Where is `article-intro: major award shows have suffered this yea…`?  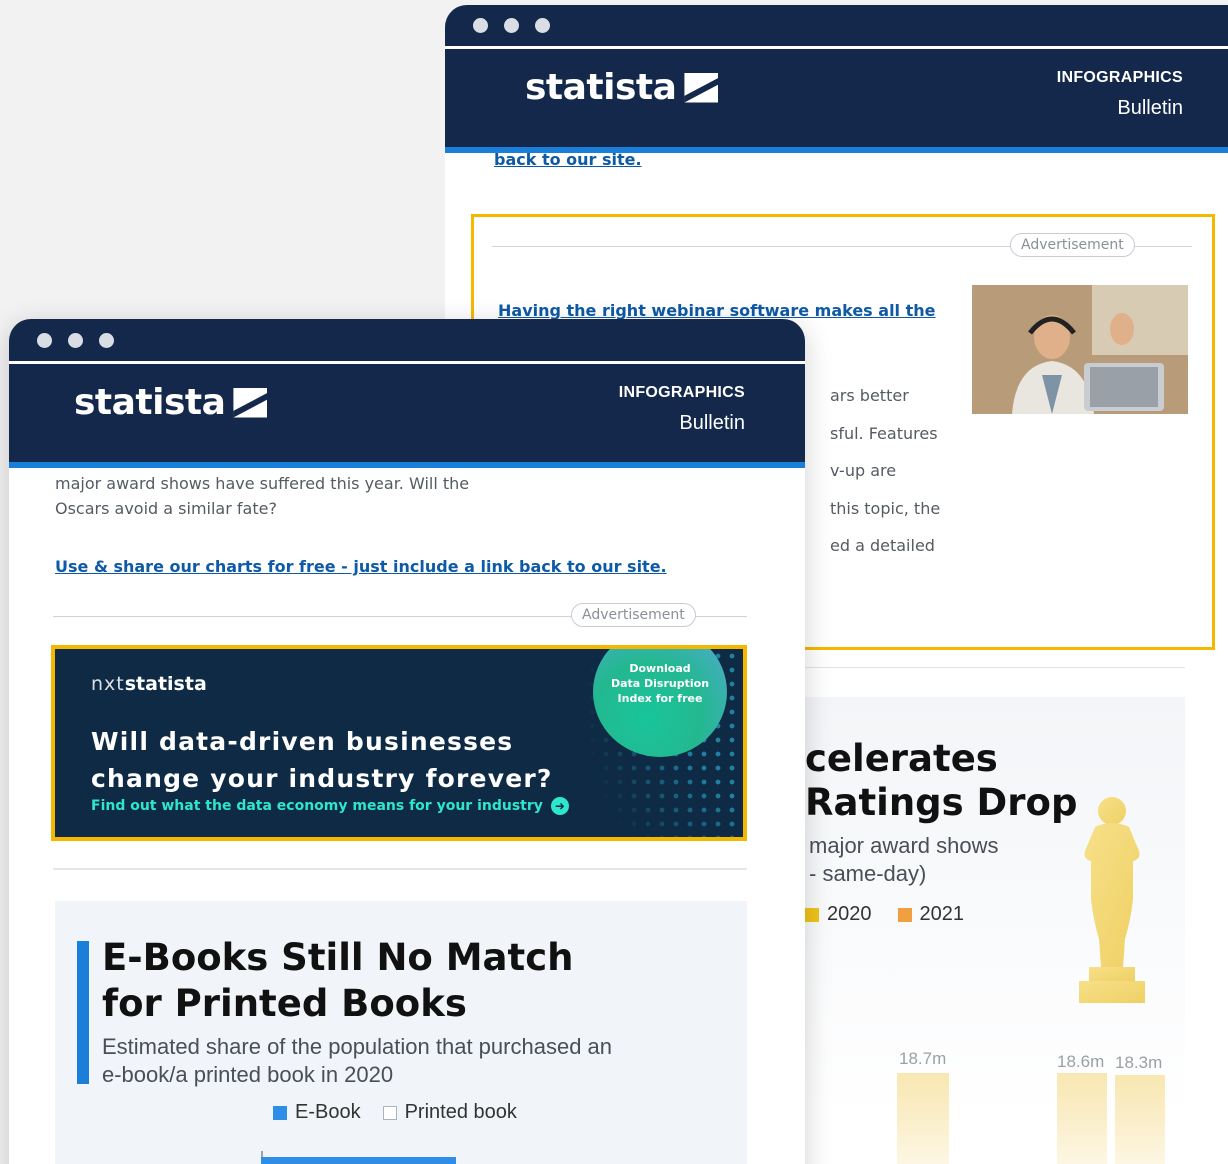 article-intro: major award shows have suffered this yea… is located at coordinates (262, 496).